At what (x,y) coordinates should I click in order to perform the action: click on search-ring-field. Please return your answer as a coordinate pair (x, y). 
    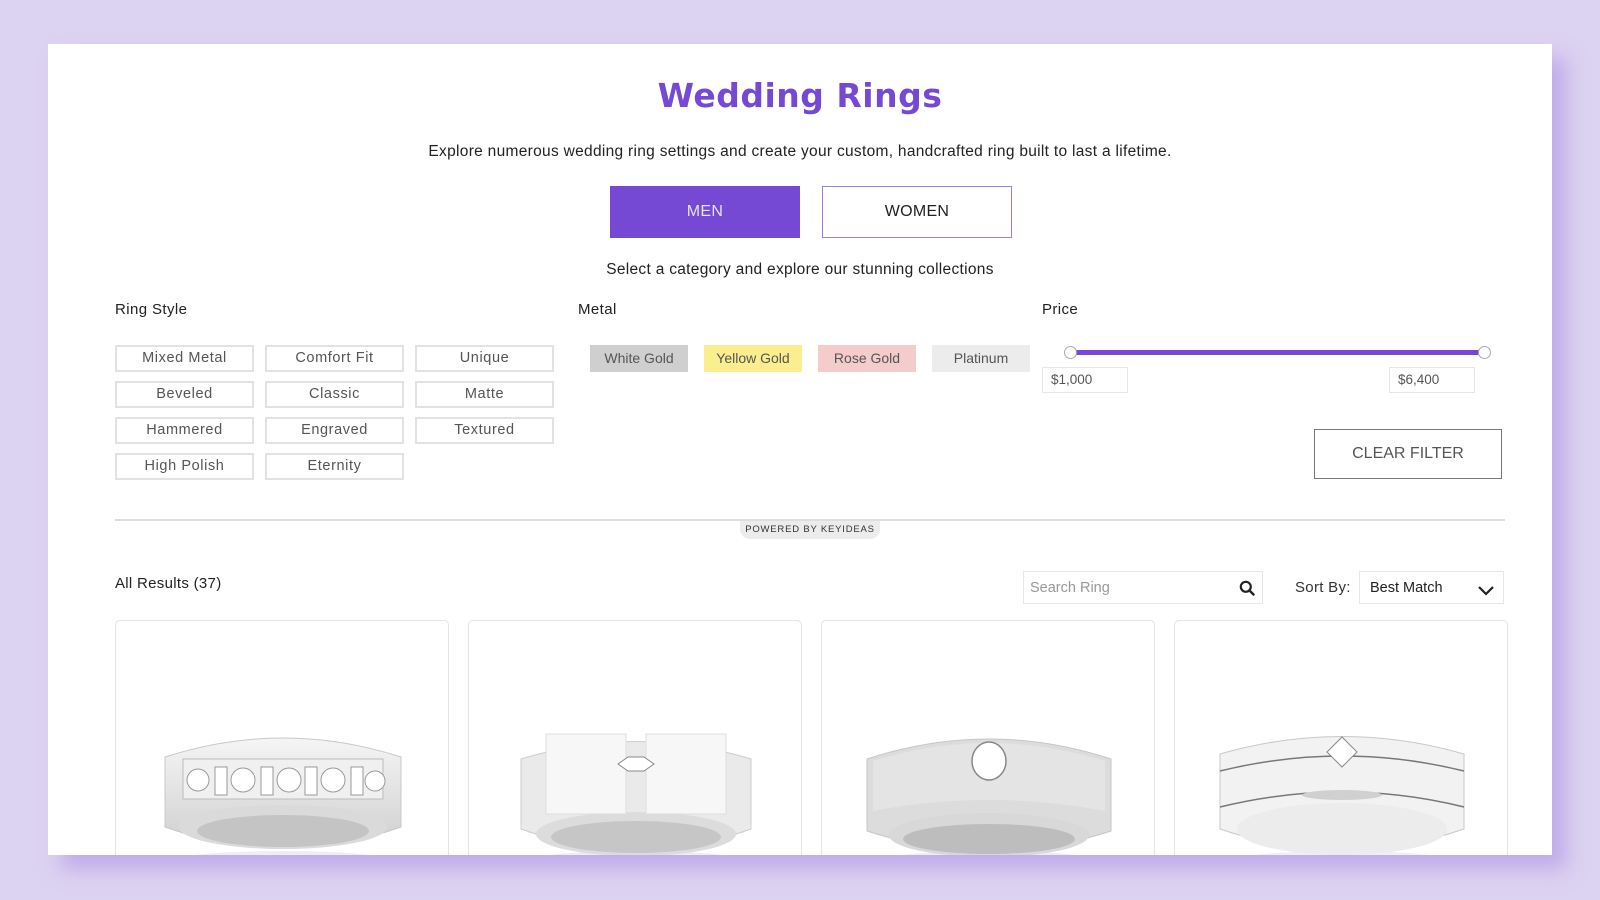
    Looking at the image, I should click on (1143, 587).